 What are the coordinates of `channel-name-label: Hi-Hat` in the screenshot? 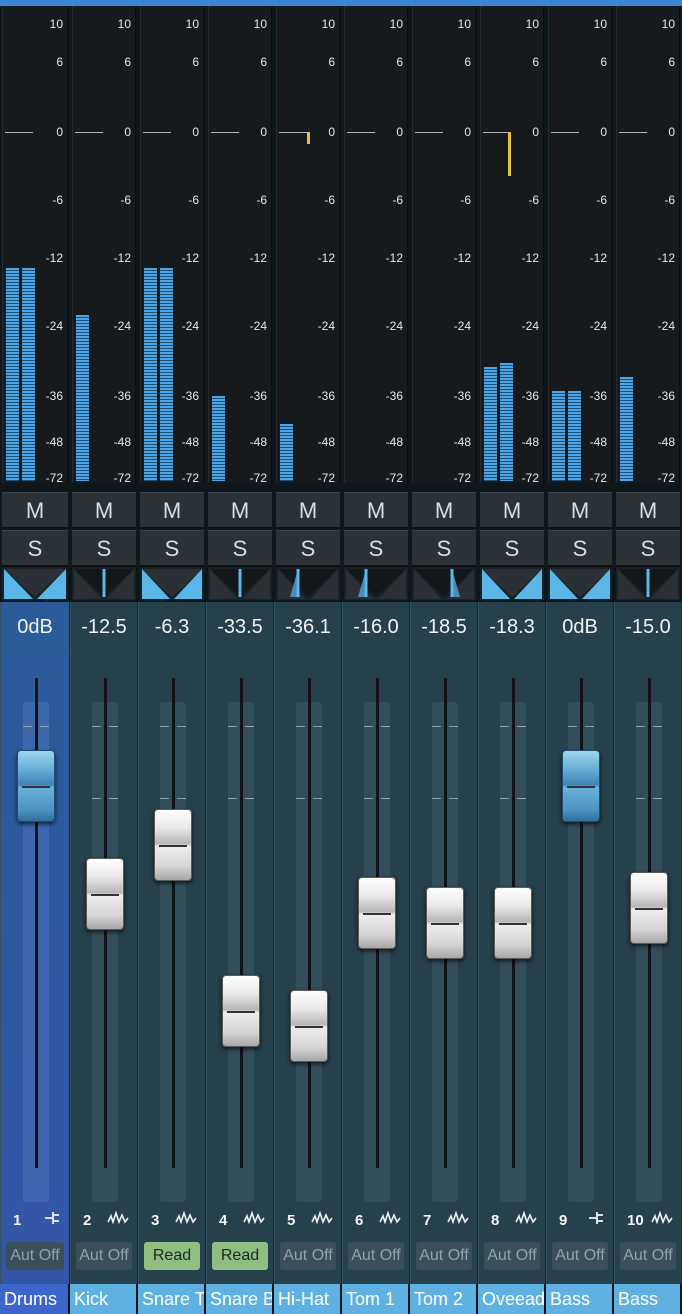 It's located at (308, 1299).